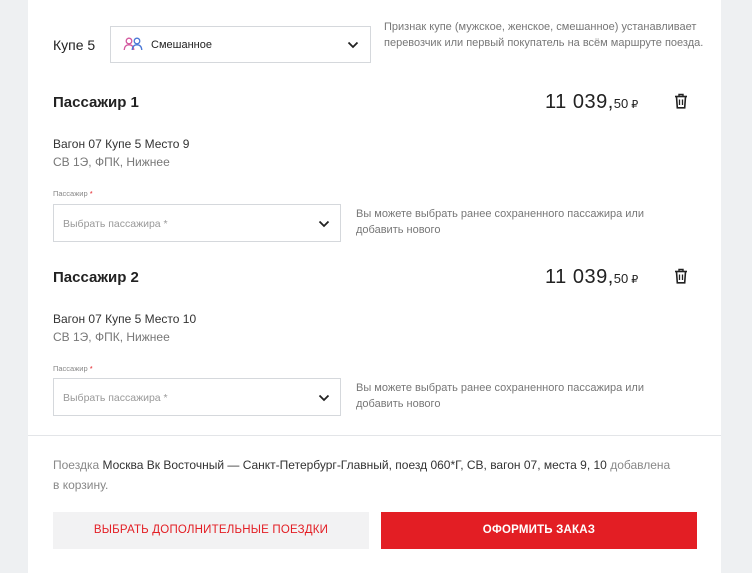  What do you see at coordinates (96, 277) in the screenshot?
I see `passenger-2-title: Пассажир 2` at bounding box center [96, 277].